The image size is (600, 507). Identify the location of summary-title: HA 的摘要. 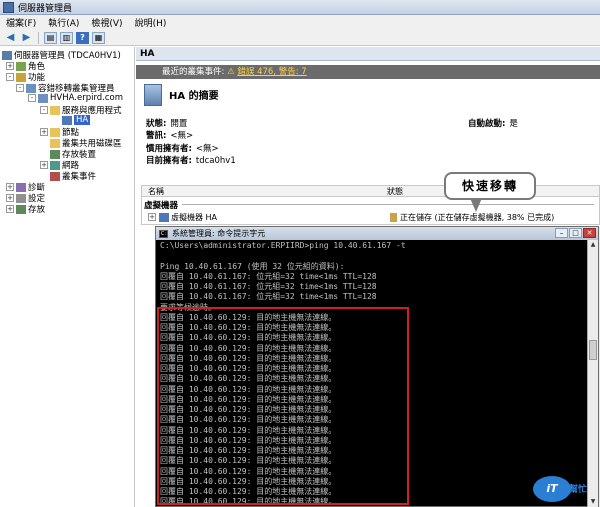
(194, 96).